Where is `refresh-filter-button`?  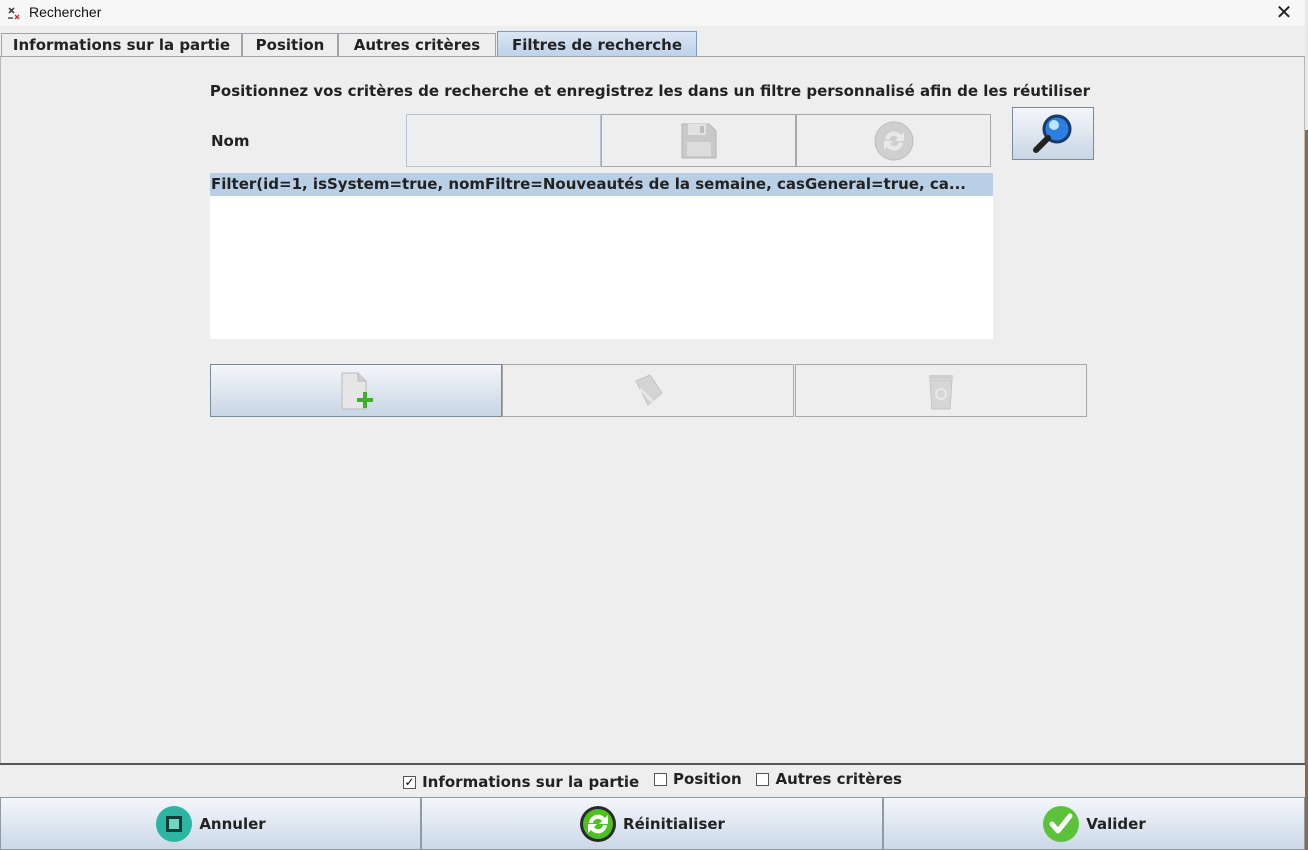
refresh-filter-button is located at coordinates (893, 140).